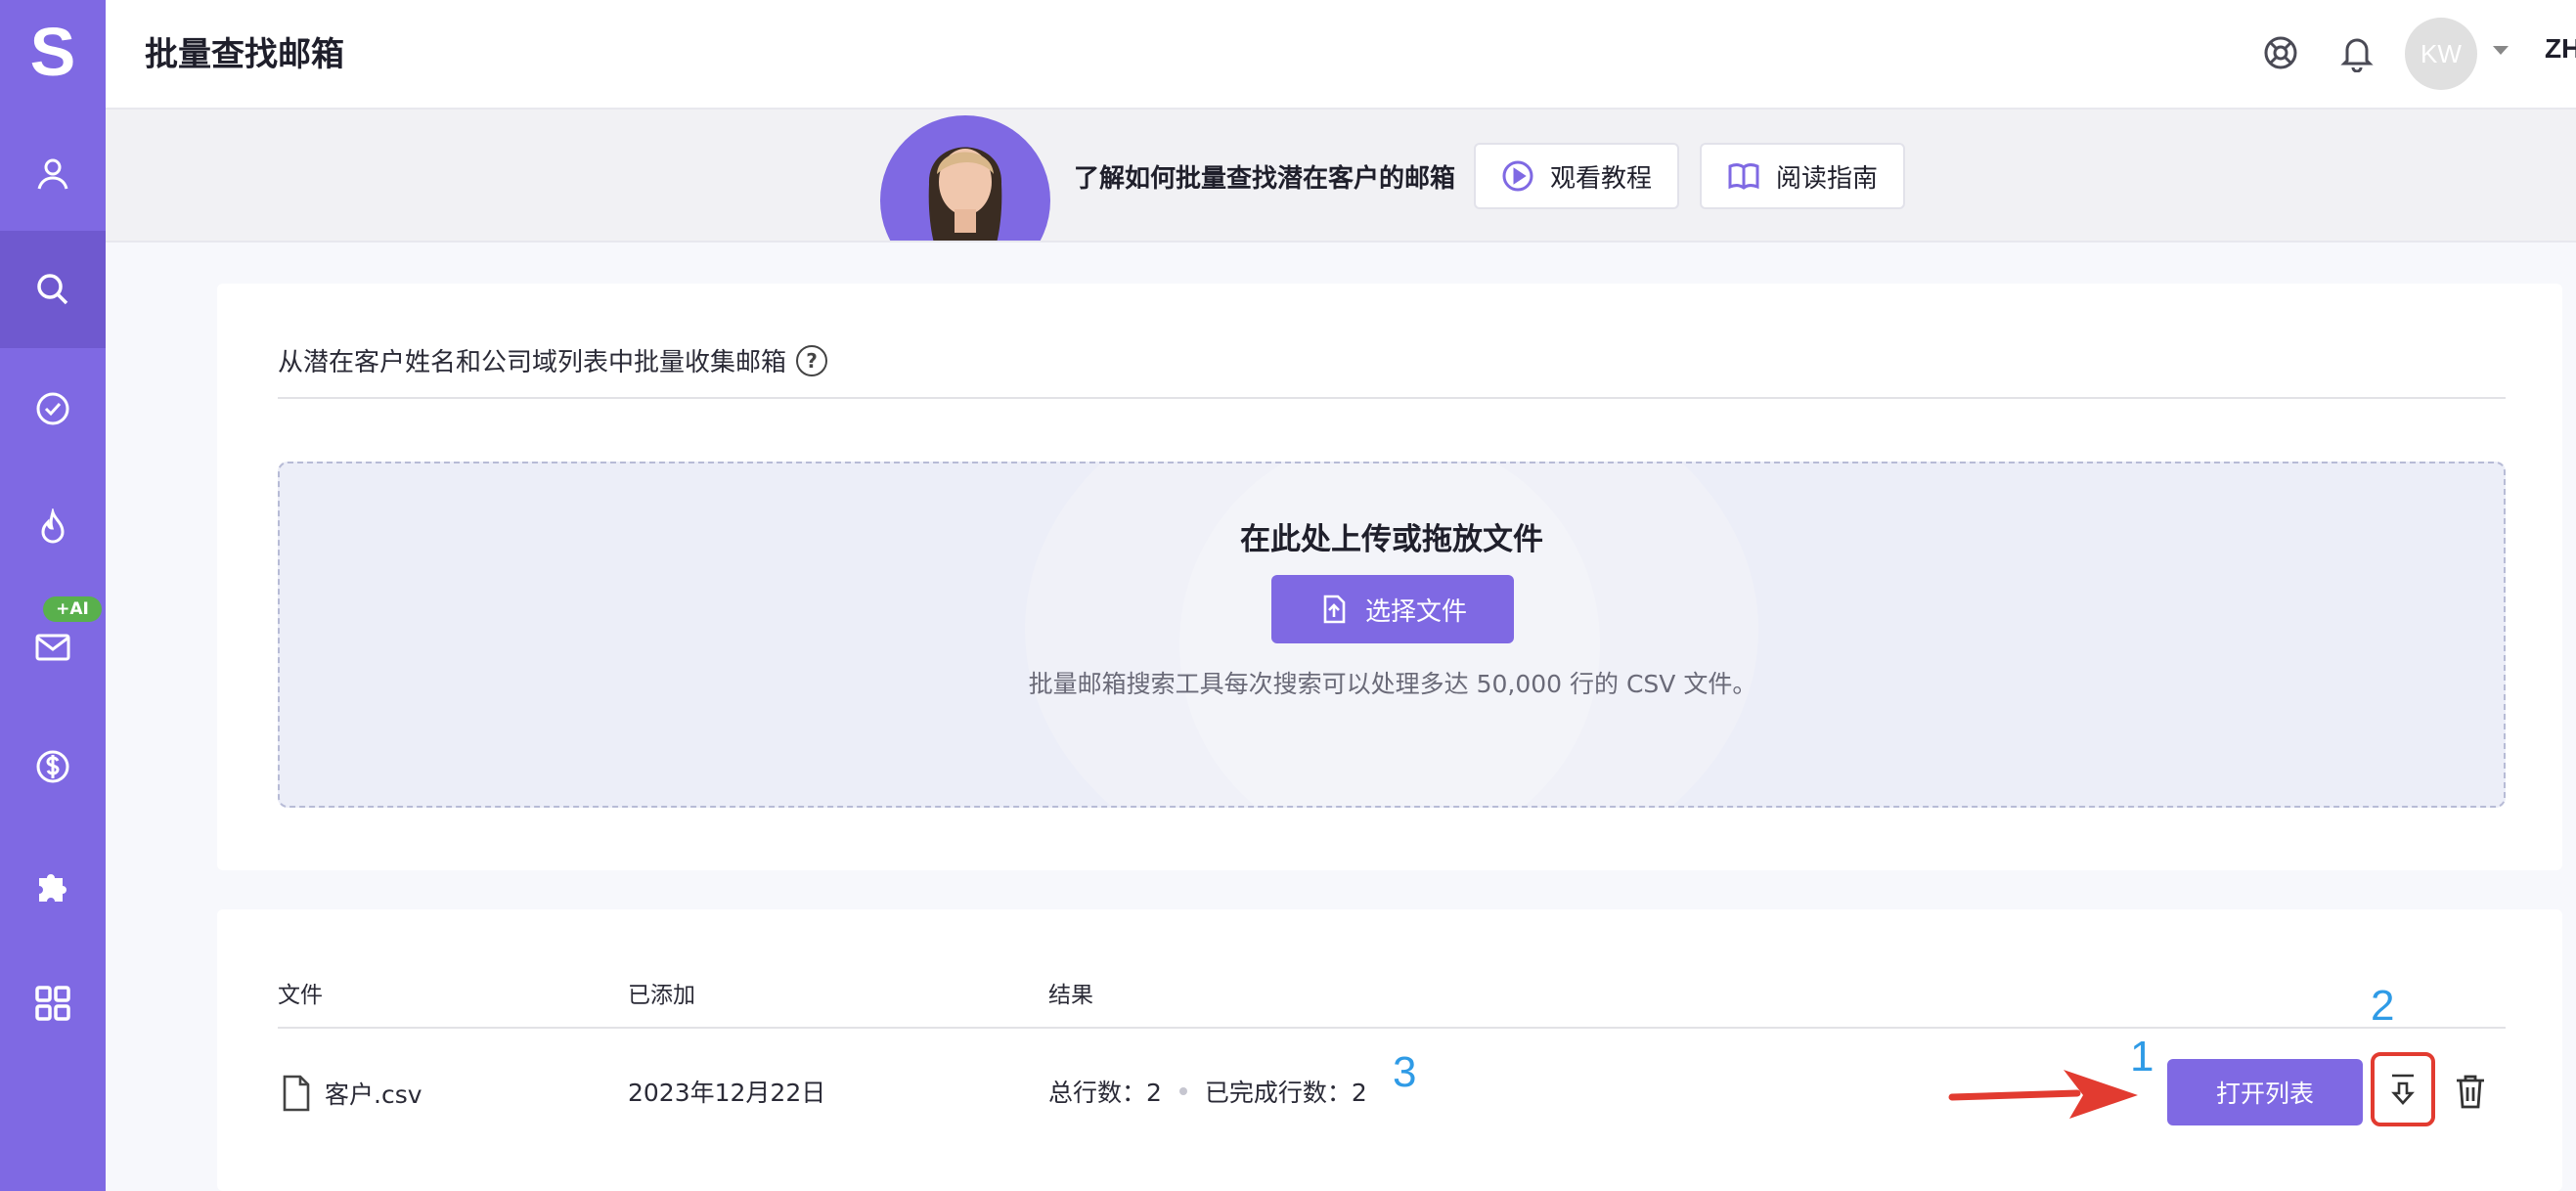 This screenshot has height=1191, width=2576. Describe the element at coordinates (1070, 995) in the screenshot. I see `column-header-result: 结果` at that location.